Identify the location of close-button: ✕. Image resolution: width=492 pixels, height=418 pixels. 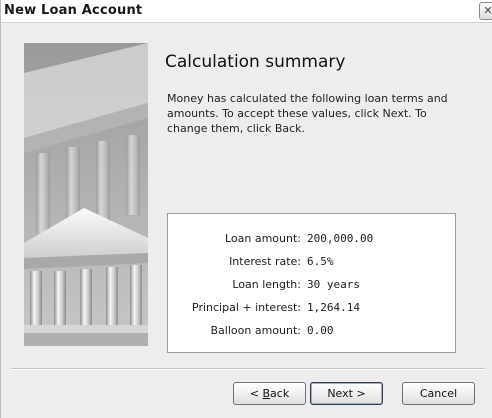
(485, 11).